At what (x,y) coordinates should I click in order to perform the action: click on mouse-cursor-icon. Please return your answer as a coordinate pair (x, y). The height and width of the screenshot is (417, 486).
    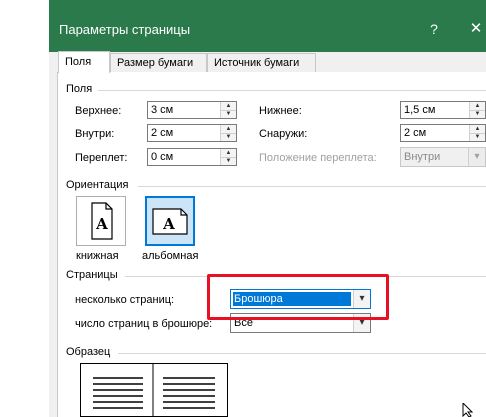
    Looking at the image, I should click on (468, 410).